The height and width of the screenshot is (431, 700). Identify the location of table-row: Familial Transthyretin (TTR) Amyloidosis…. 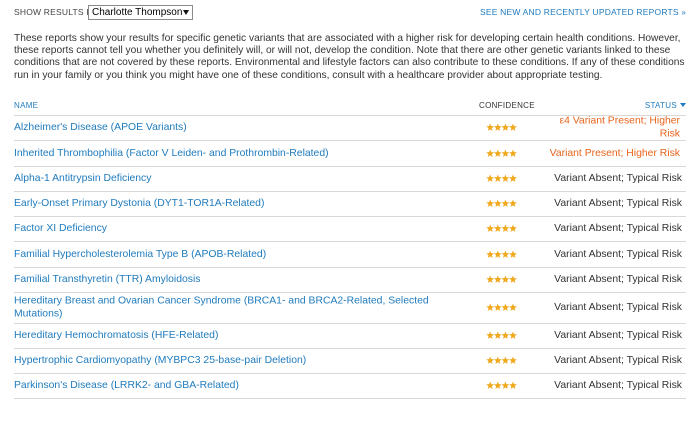
(350, 280).